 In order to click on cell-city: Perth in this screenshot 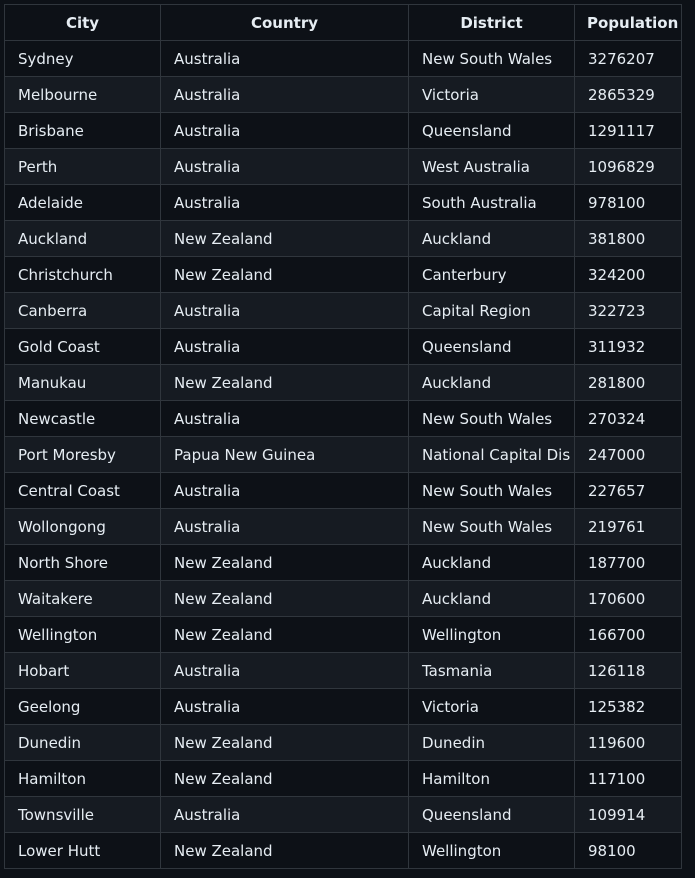, I will do `click(82, 166)`.